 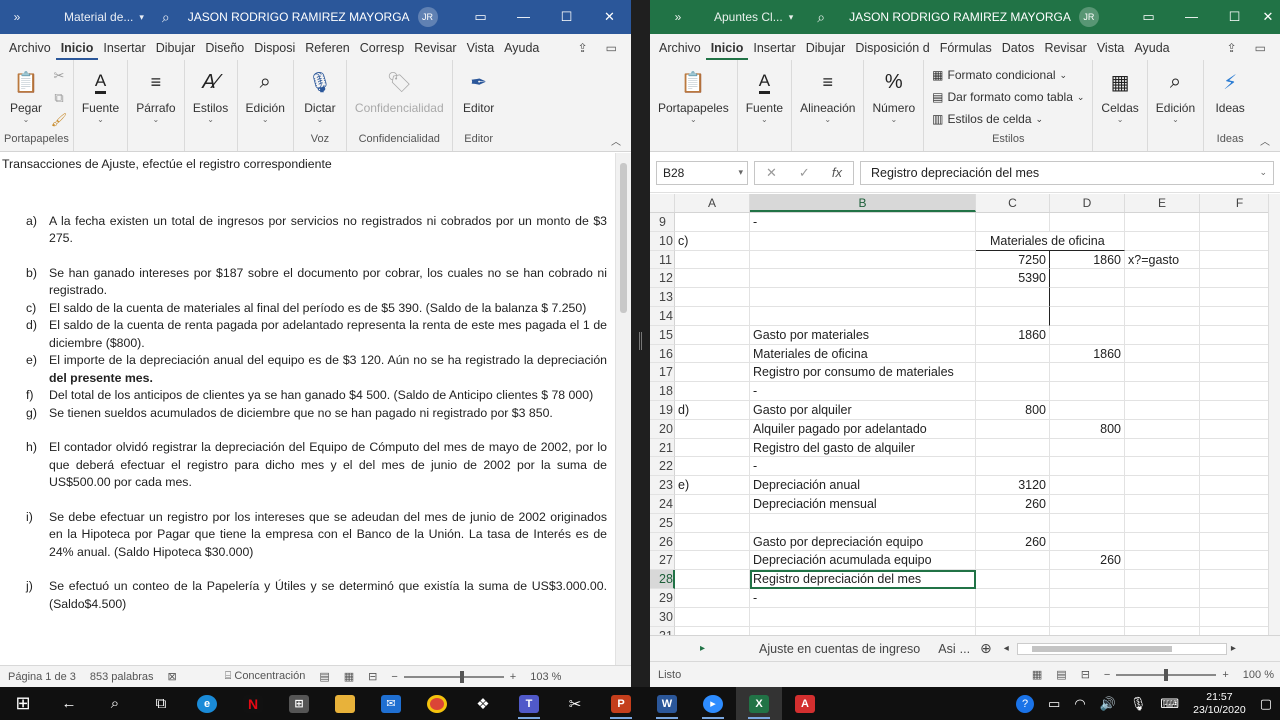 What do you see at coordinates (575, 703) in the screenshot?
I see `snipping-icon: ✂` at bounding box center [575, 703].